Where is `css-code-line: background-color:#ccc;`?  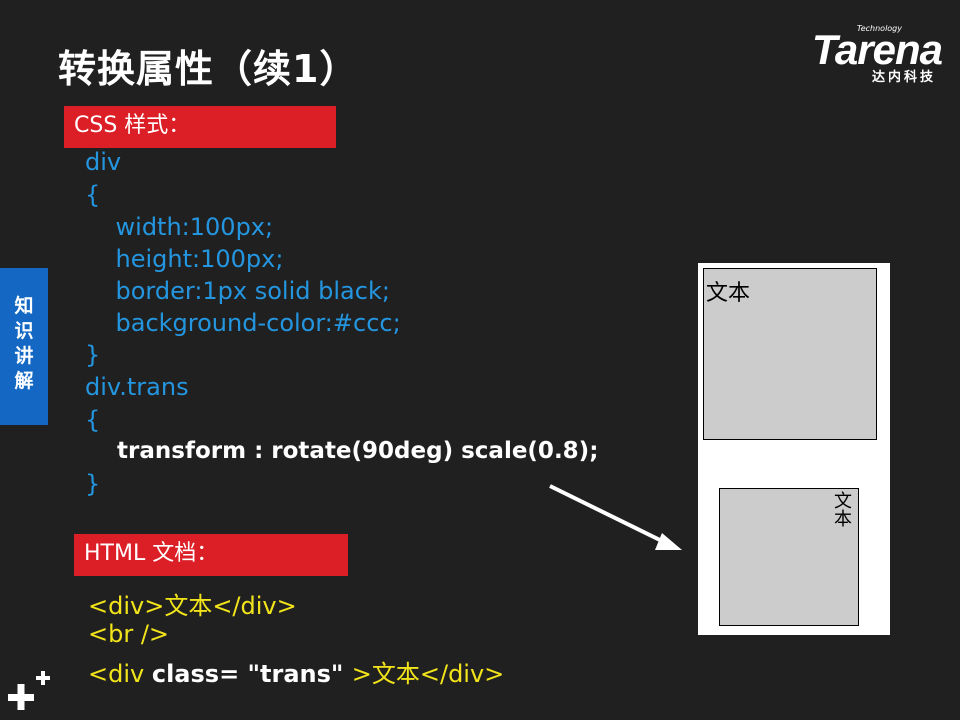
css-code-line: background-color:#ccc; is located at coordinates (243, 323).